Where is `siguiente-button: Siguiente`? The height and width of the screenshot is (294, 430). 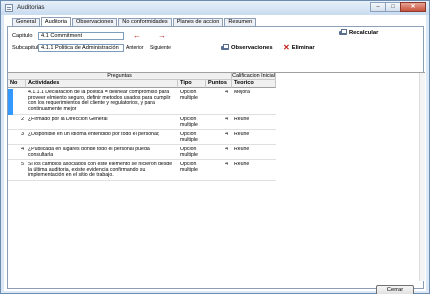 siguiente-button: Siguiente is located at coordinates (160, 48).